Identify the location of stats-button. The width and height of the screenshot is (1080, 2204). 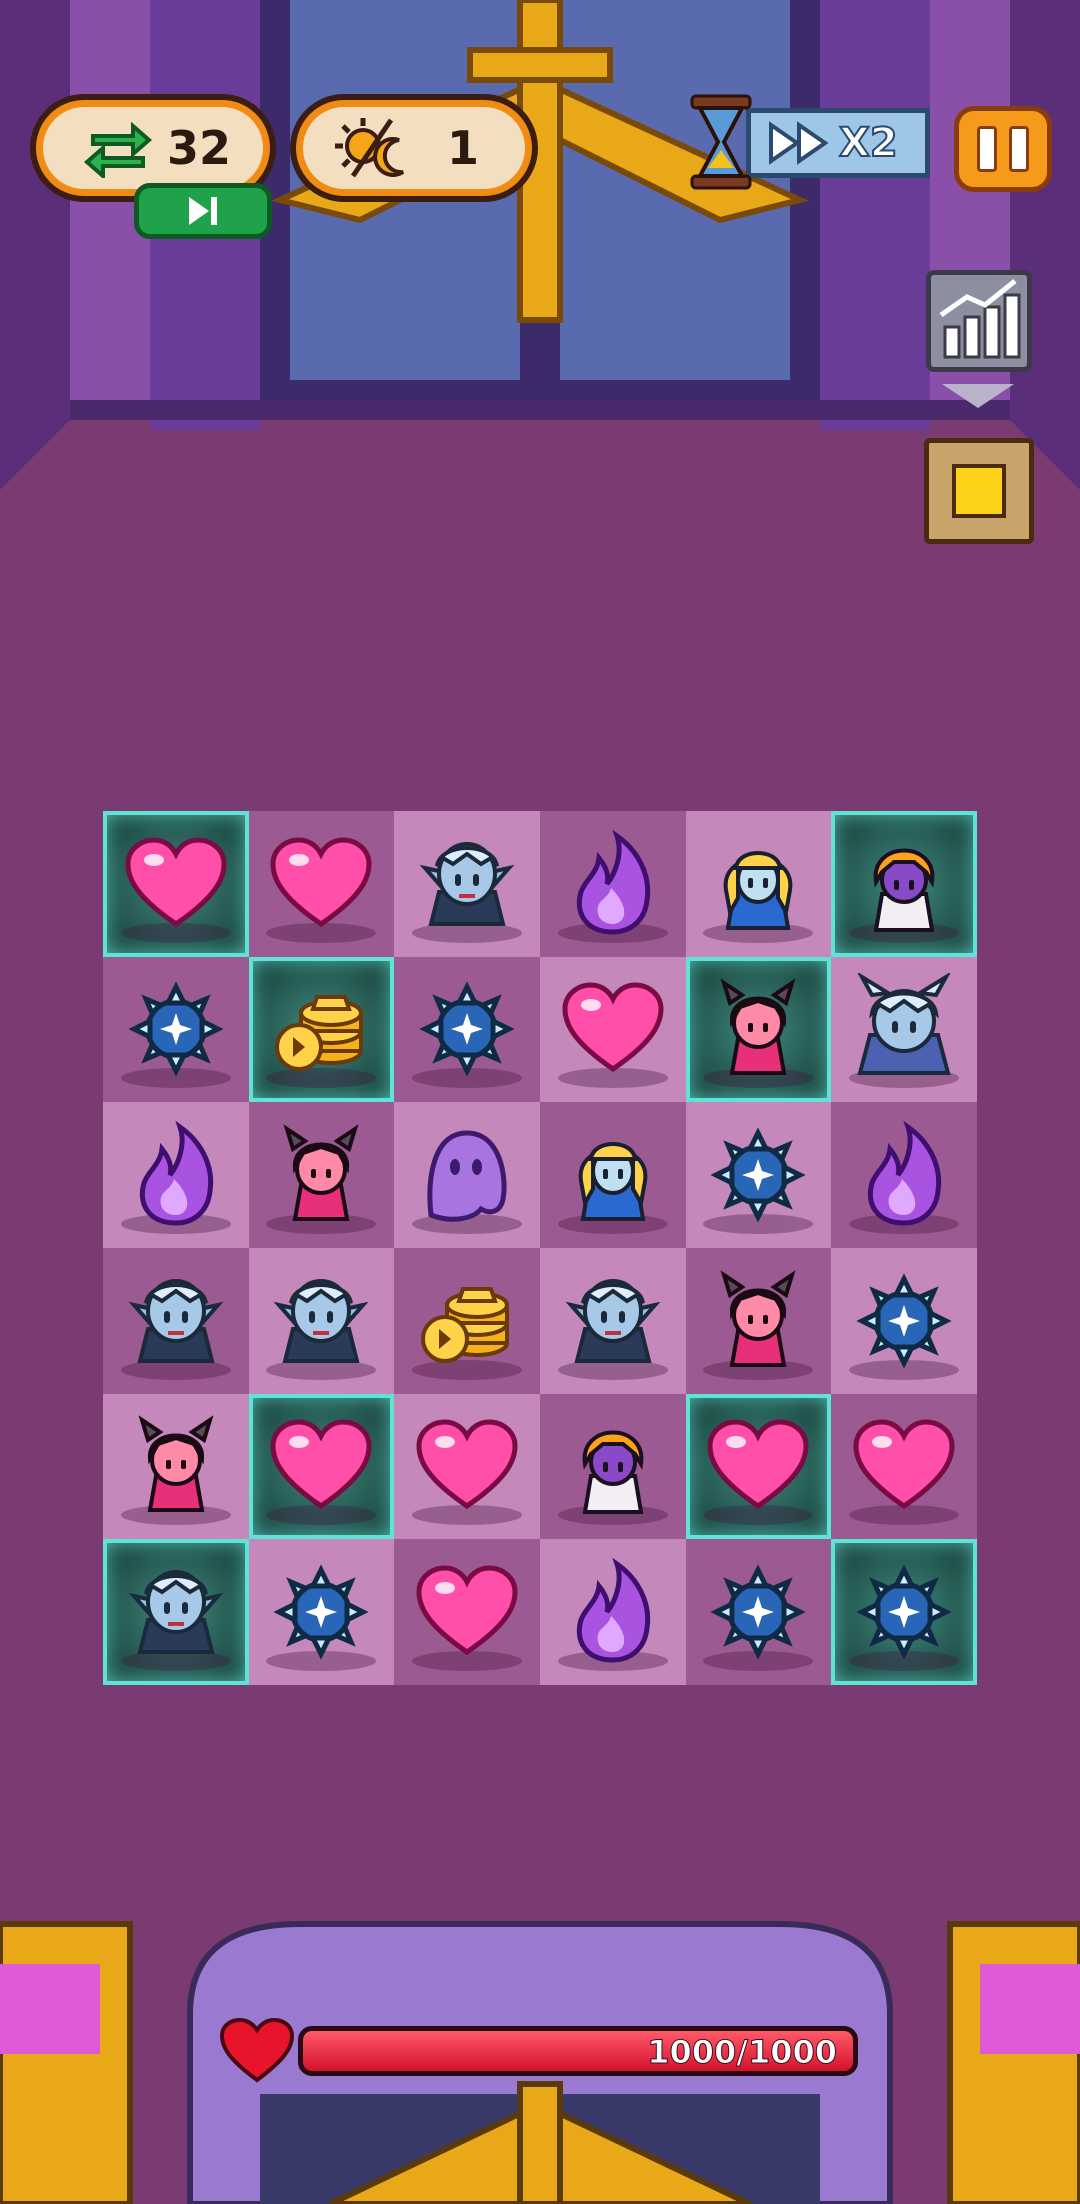
(979, 321).